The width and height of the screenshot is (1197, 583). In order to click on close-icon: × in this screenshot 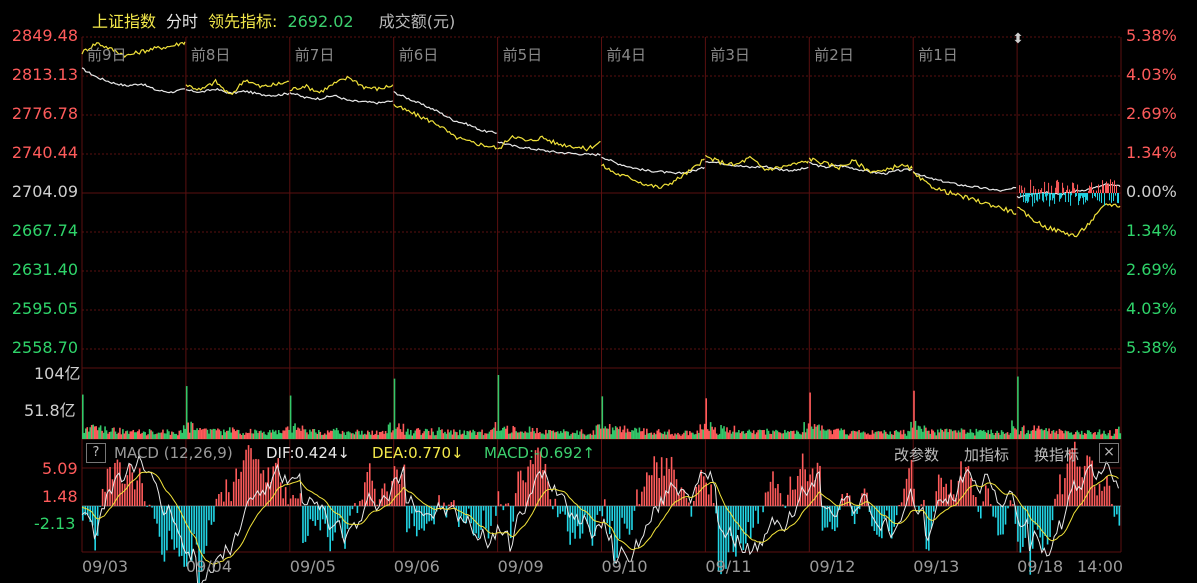, I will do `click(1109, 453)`.